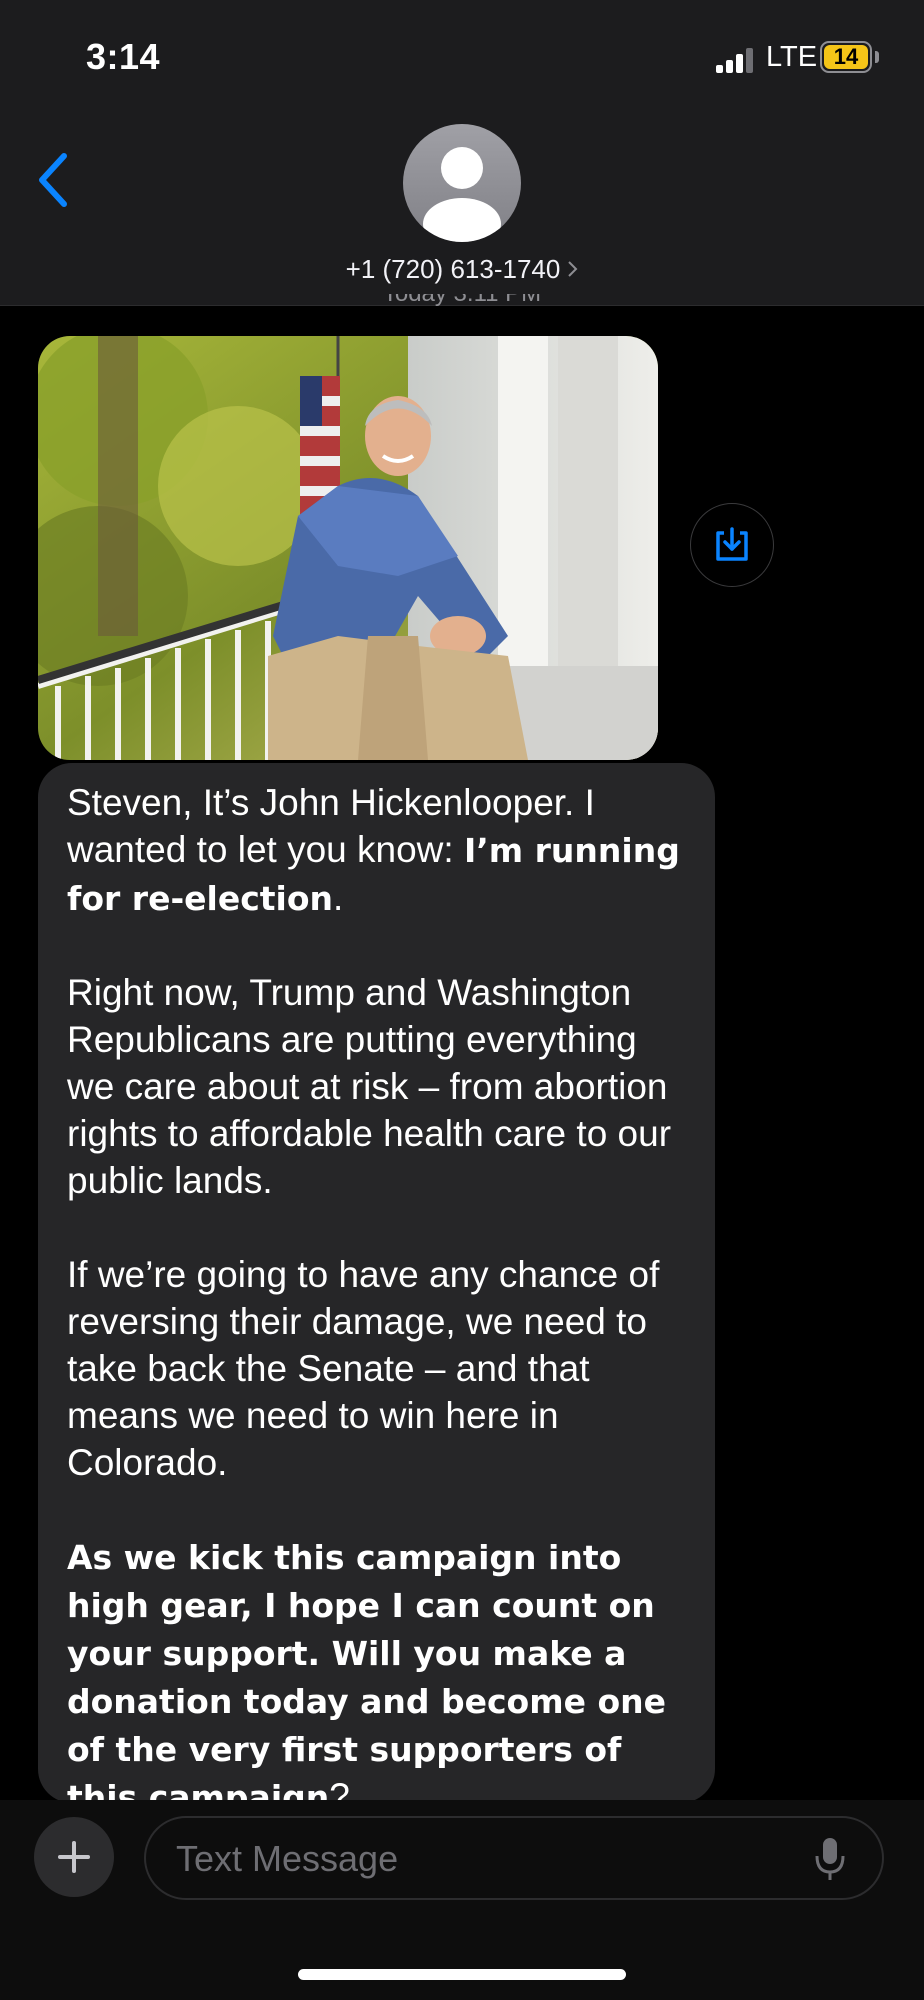  I want to click on save-to-photos-icon, so click(732, 544).